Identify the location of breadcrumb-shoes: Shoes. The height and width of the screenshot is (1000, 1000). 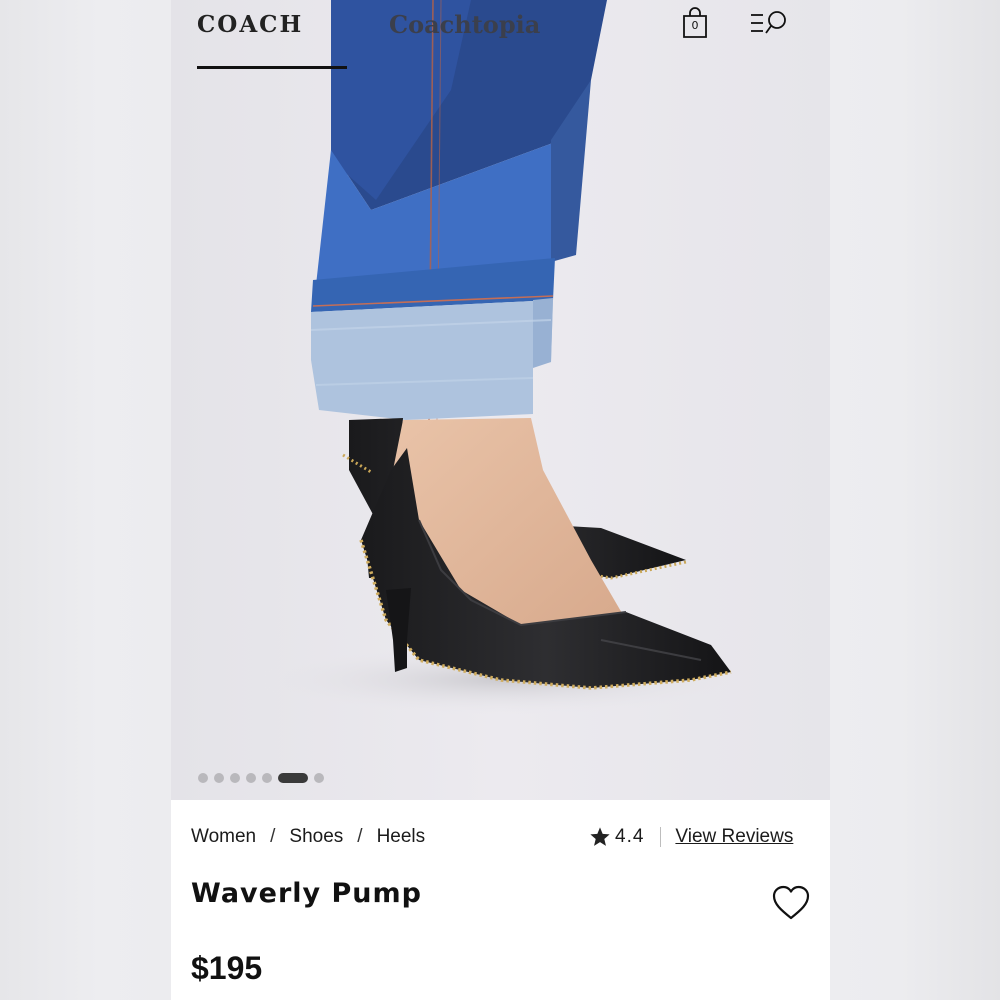
(316, 837).